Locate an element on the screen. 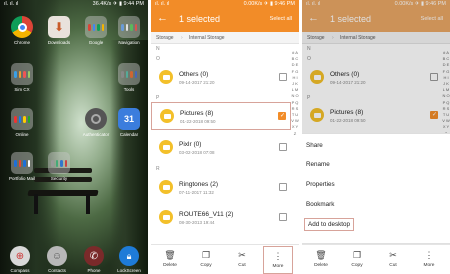  dock-phone: ✆ Phone is located at coordinates (94, 259).